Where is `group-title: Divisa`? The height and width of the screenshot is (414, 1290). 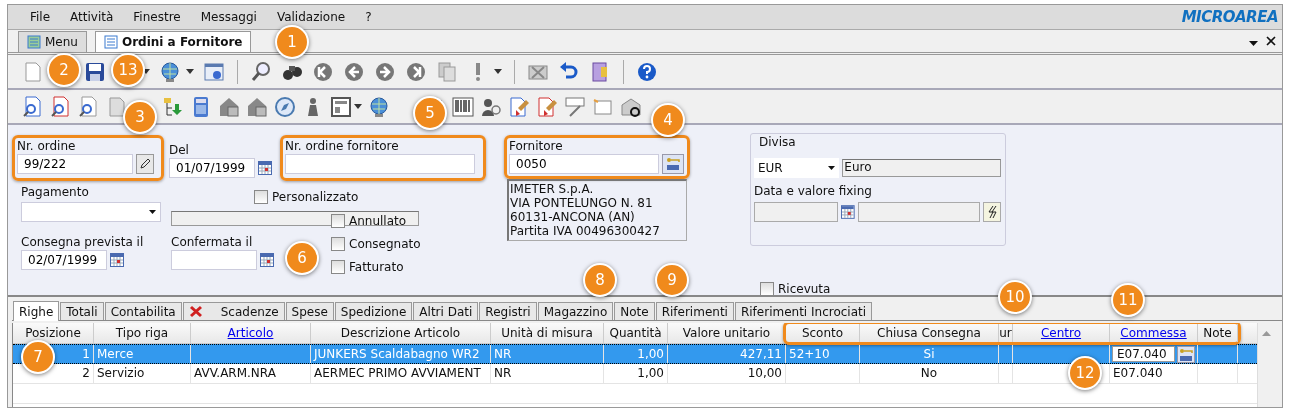
group-title: Divisa is located at coordinates (777, 142).